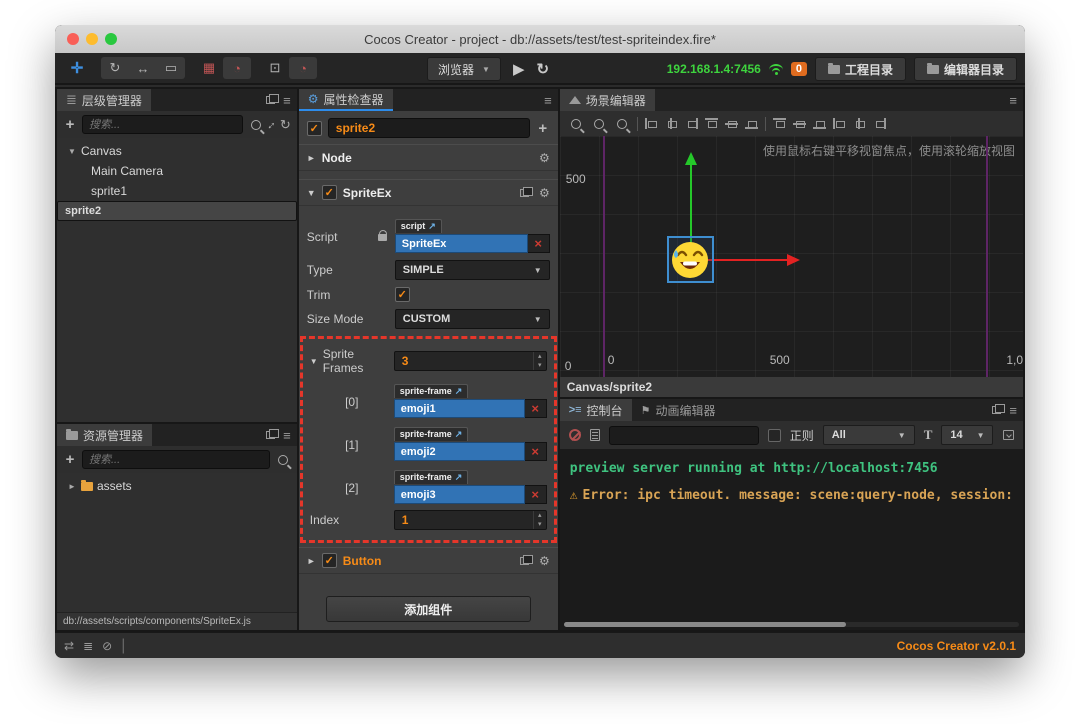  Describe the element at coordinates (285, 125) in the screenshot. I see `refresh-icon: ↻` at that location.